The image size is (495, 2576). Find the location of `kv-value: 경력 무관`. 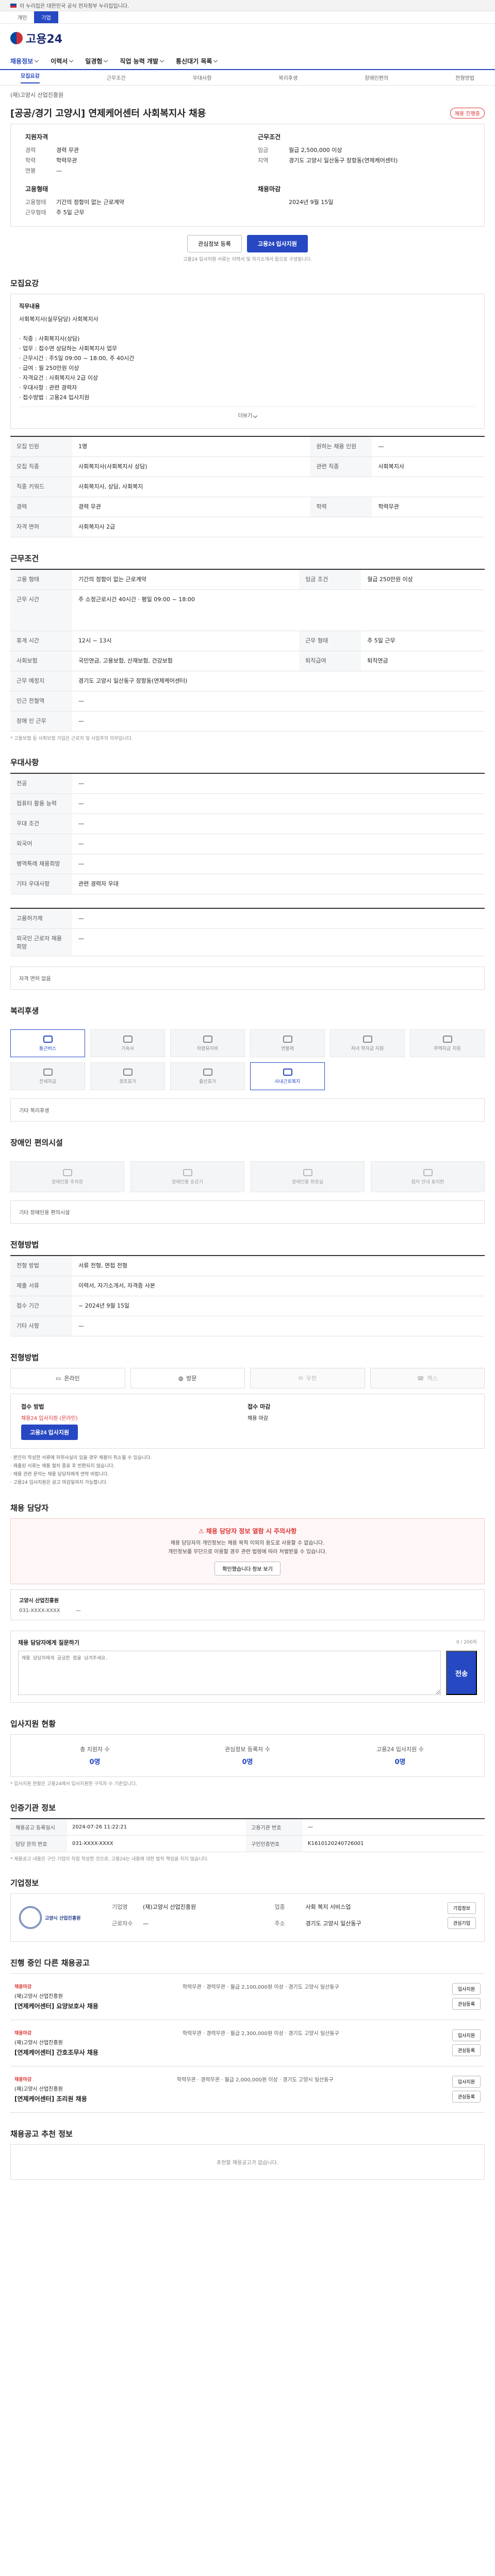

kv-value: 경력 무관 is located at coordinates (67, 150).